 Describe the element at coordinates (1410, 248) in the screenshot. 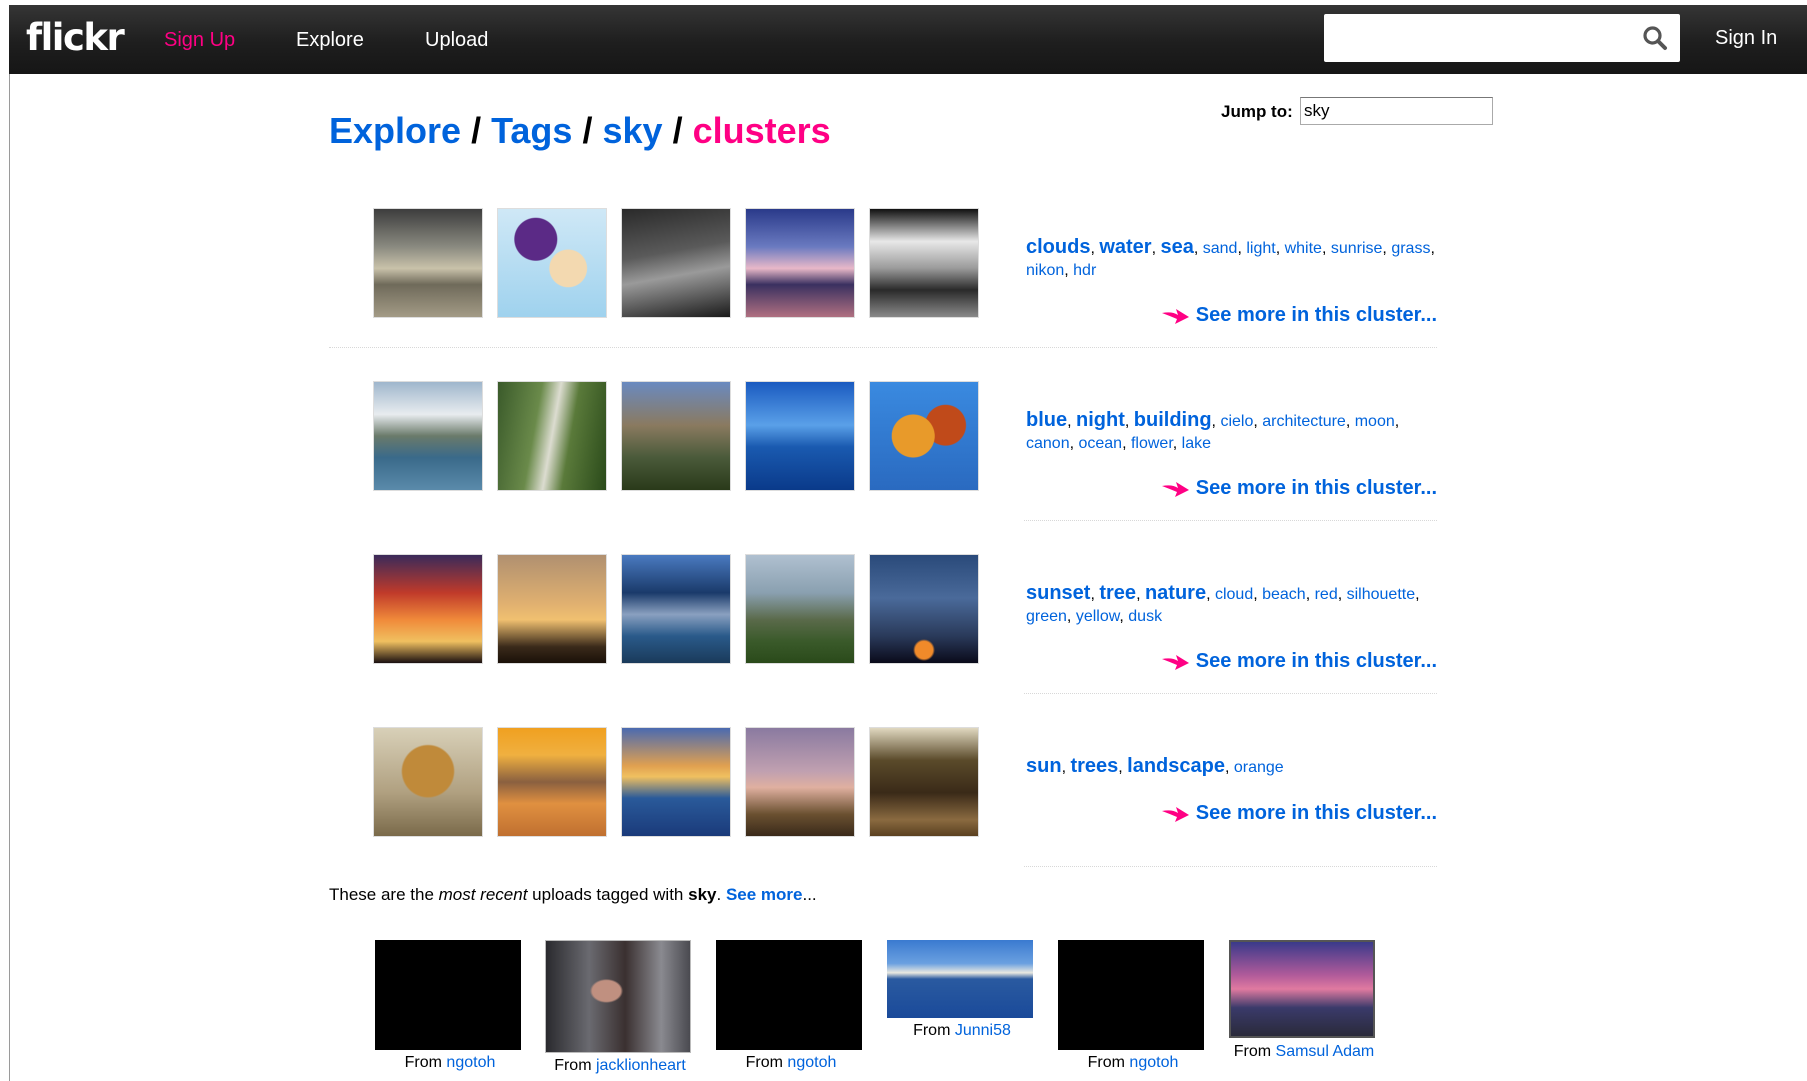

I see `tag-link: grass` at that location.